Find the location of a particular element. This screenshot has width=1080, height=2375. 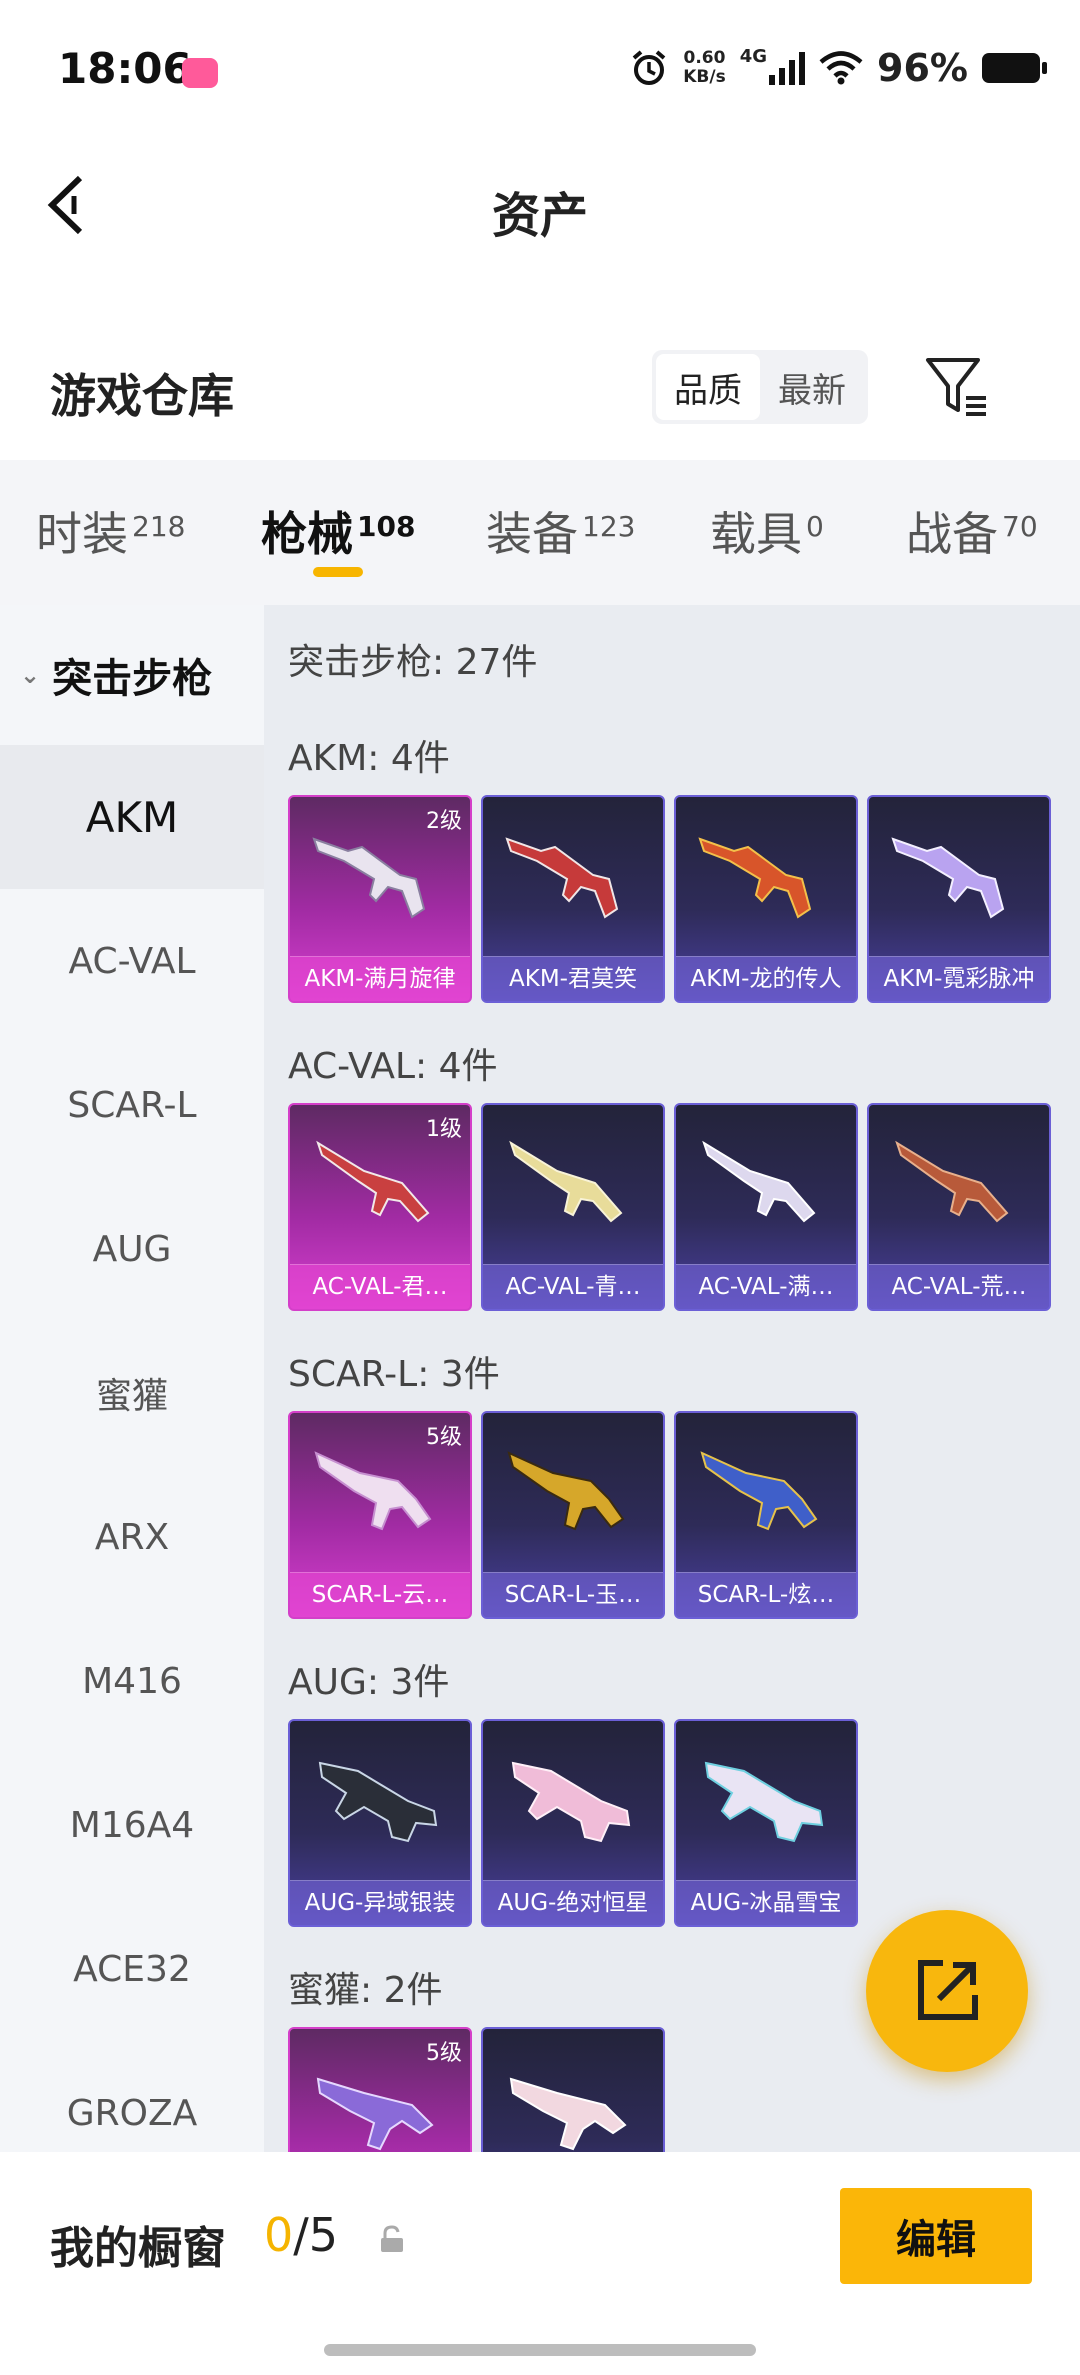

showcase-bar: 我的橱窗 0/5 编辑 is located at coordinates (540, 2263).